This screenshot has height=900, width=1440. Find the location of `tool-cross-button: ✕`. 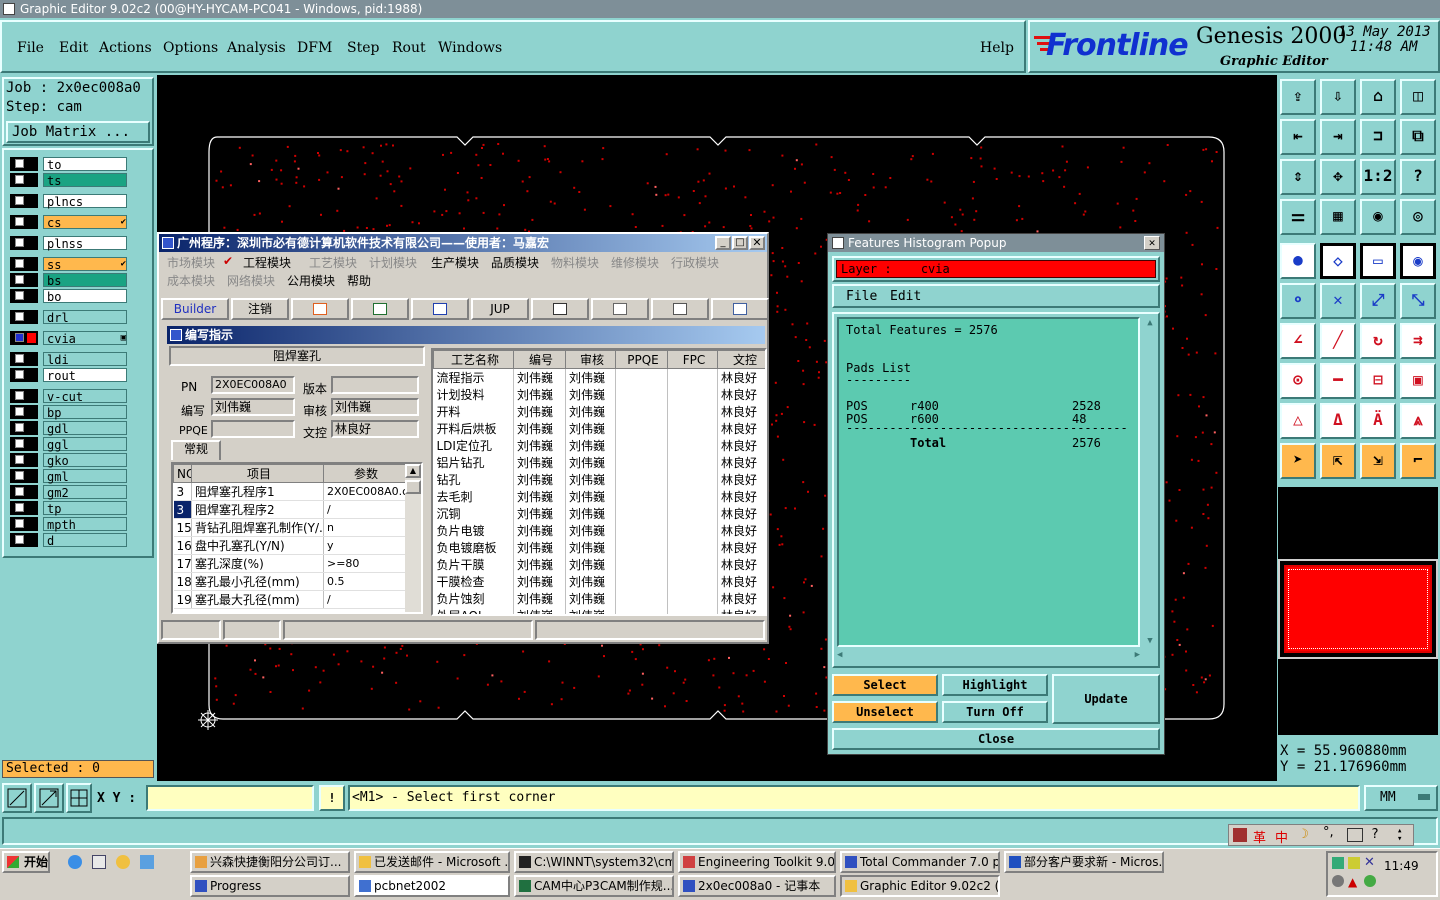

tool-cross-button: ✕ is located at coordinates (1338, 301).